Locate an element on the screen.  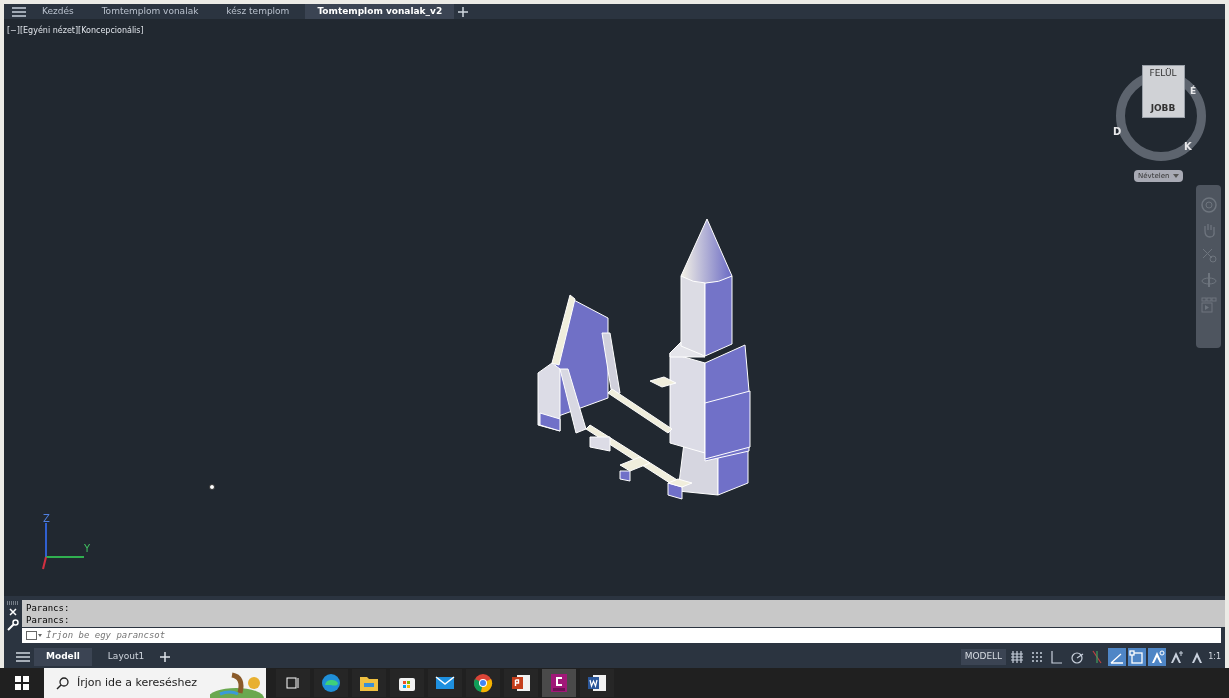
cube-front-label: JOBB is located at coordinates (1163, 108).